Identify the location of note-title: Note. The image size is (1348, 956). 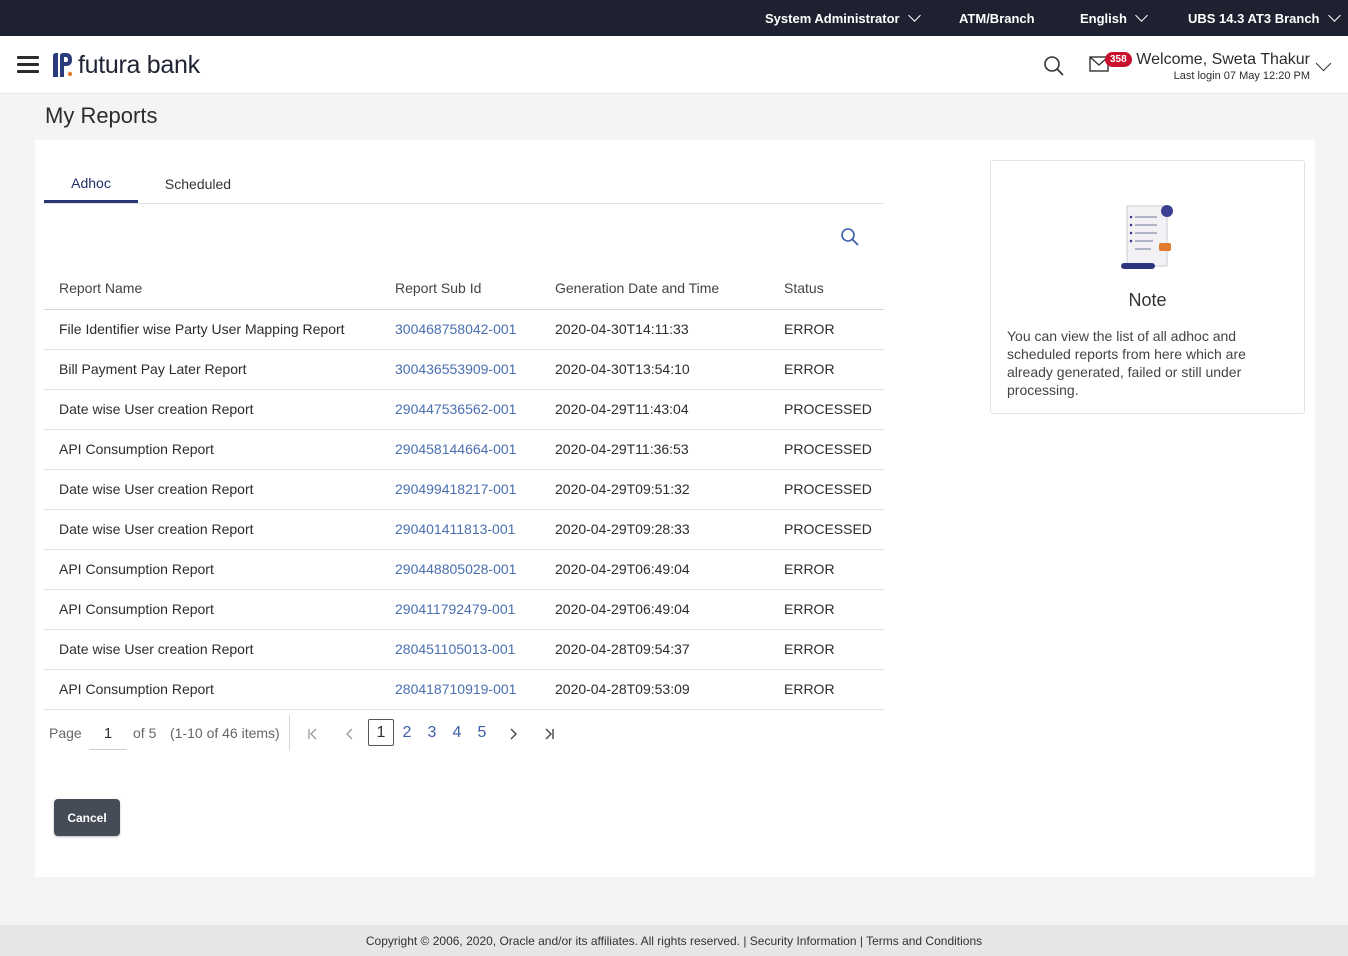
(1147, 300).